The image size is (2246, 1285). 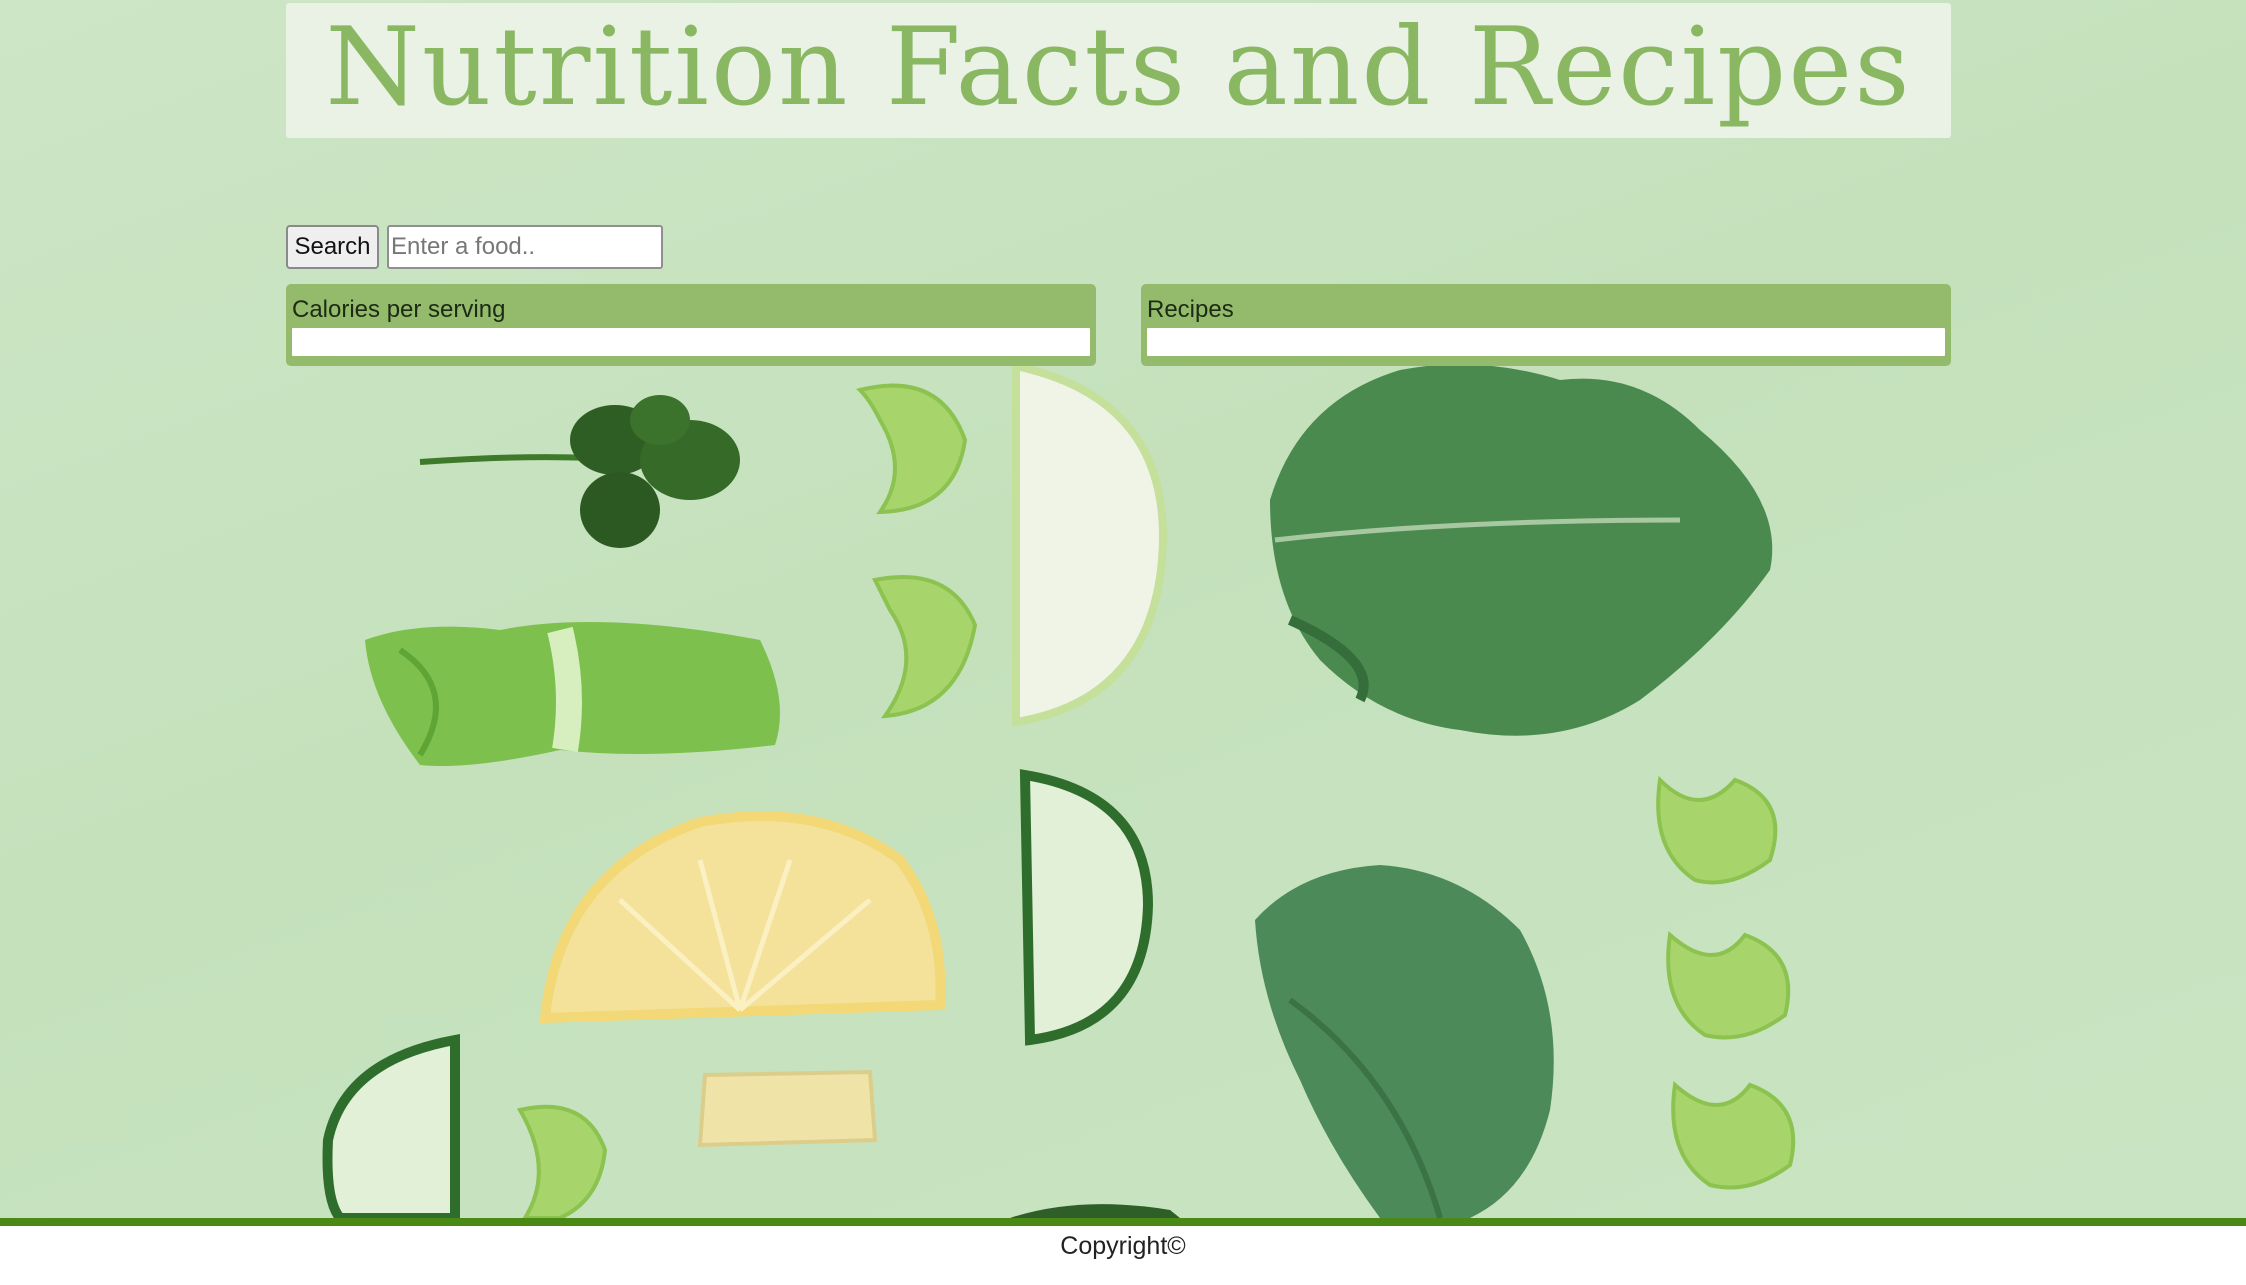 I want to click on food-search-input, so click(x=525, y=247).